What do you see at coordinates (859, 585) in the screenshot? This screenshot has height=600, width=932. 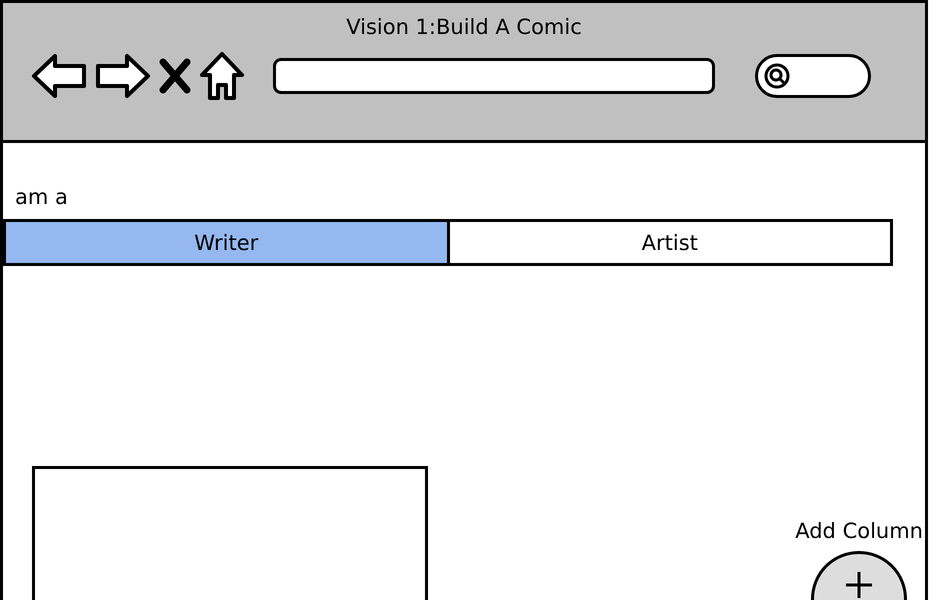 I see `plus-icon` at bounding box center [859, 585].